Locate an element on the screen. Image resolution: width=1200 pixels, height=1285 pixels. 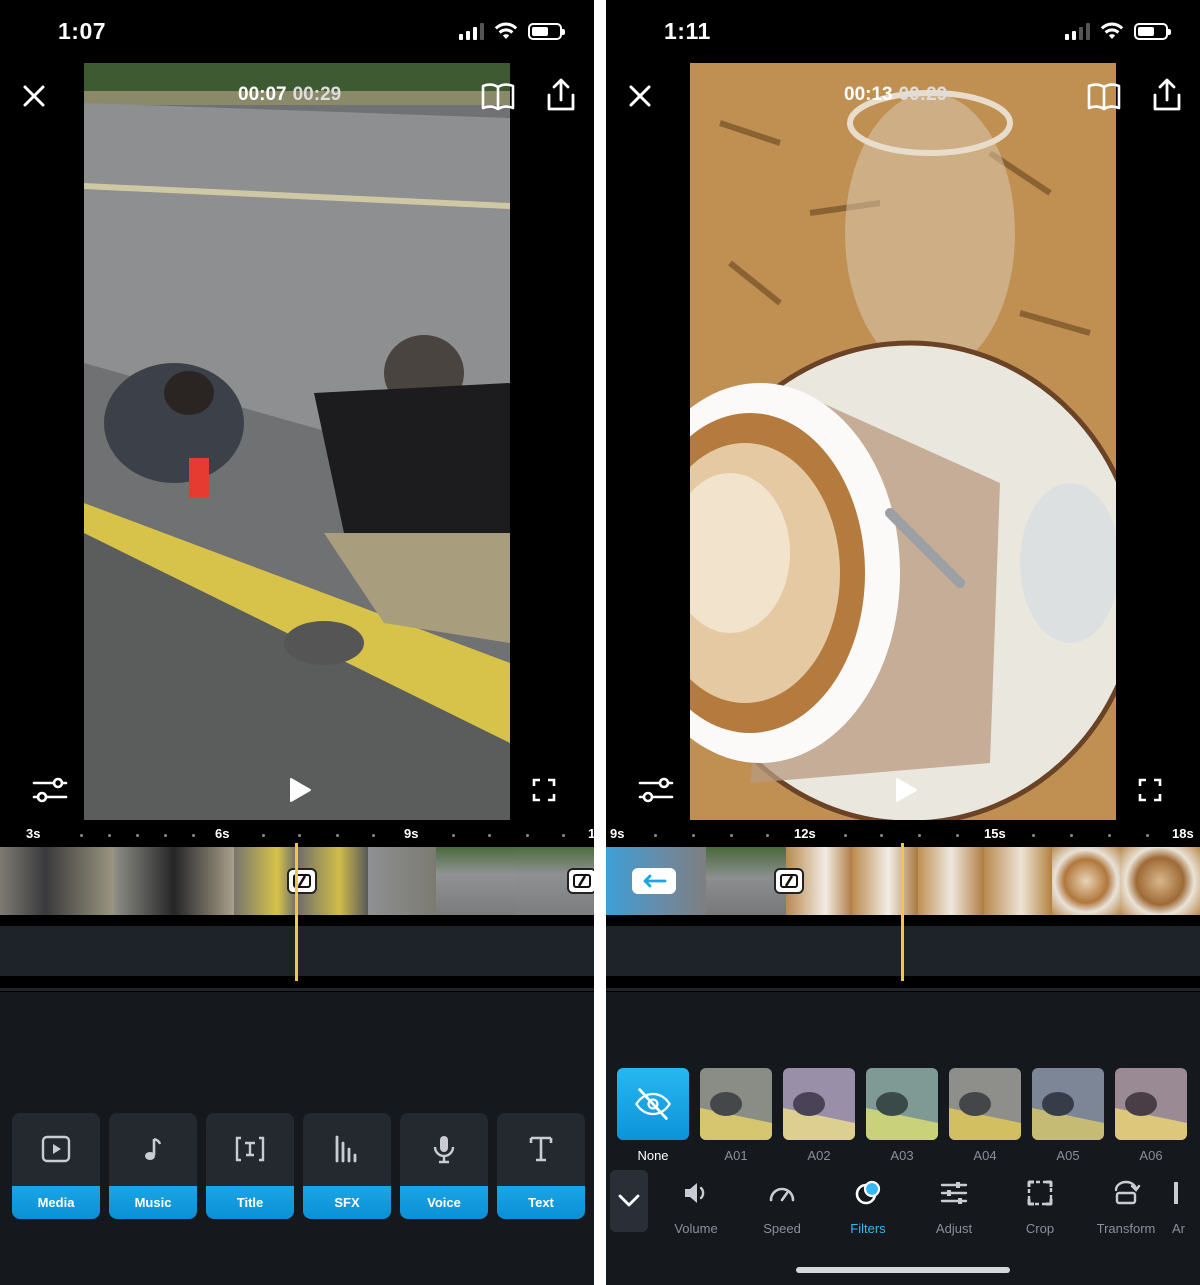
back-arrow-icon is located at coordinates (654, 881).